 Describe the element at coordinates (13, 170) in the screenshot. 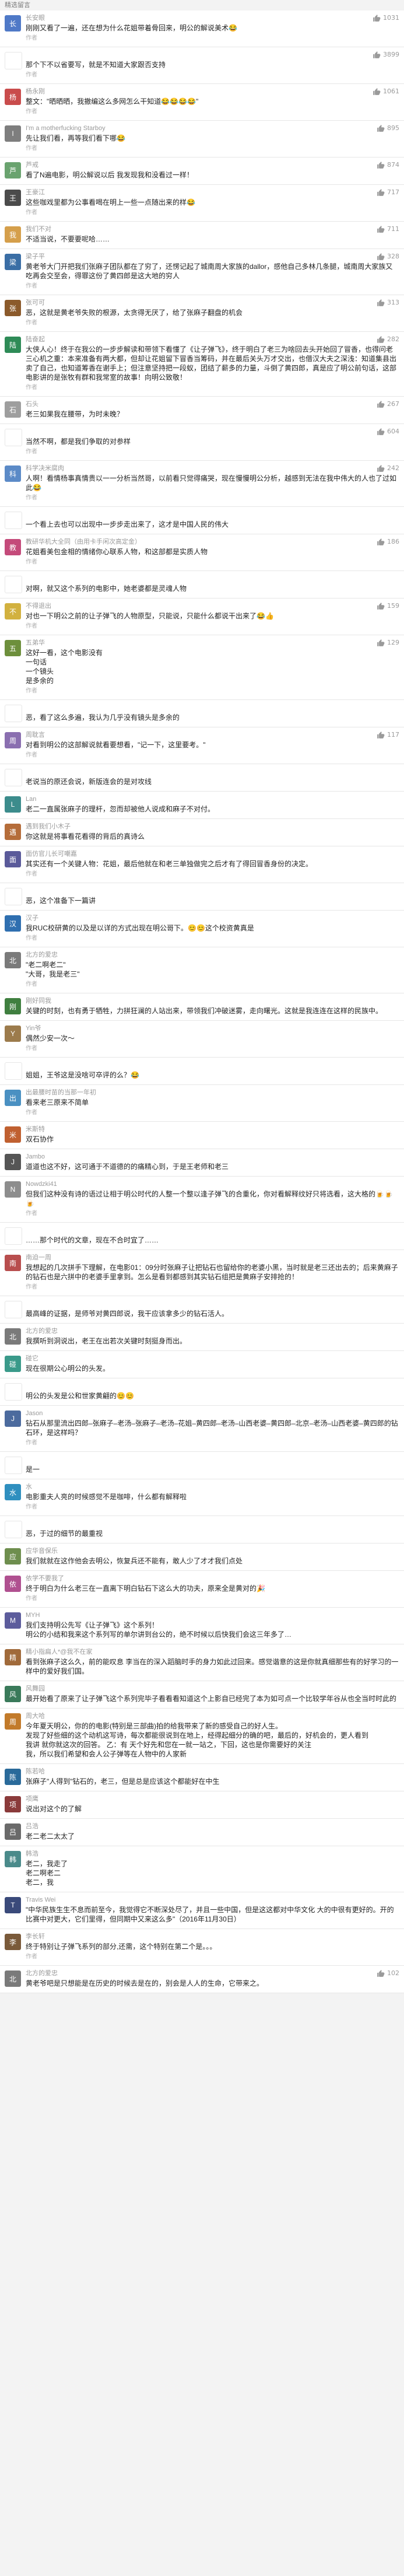

I see `avatar: 芦` at that location.